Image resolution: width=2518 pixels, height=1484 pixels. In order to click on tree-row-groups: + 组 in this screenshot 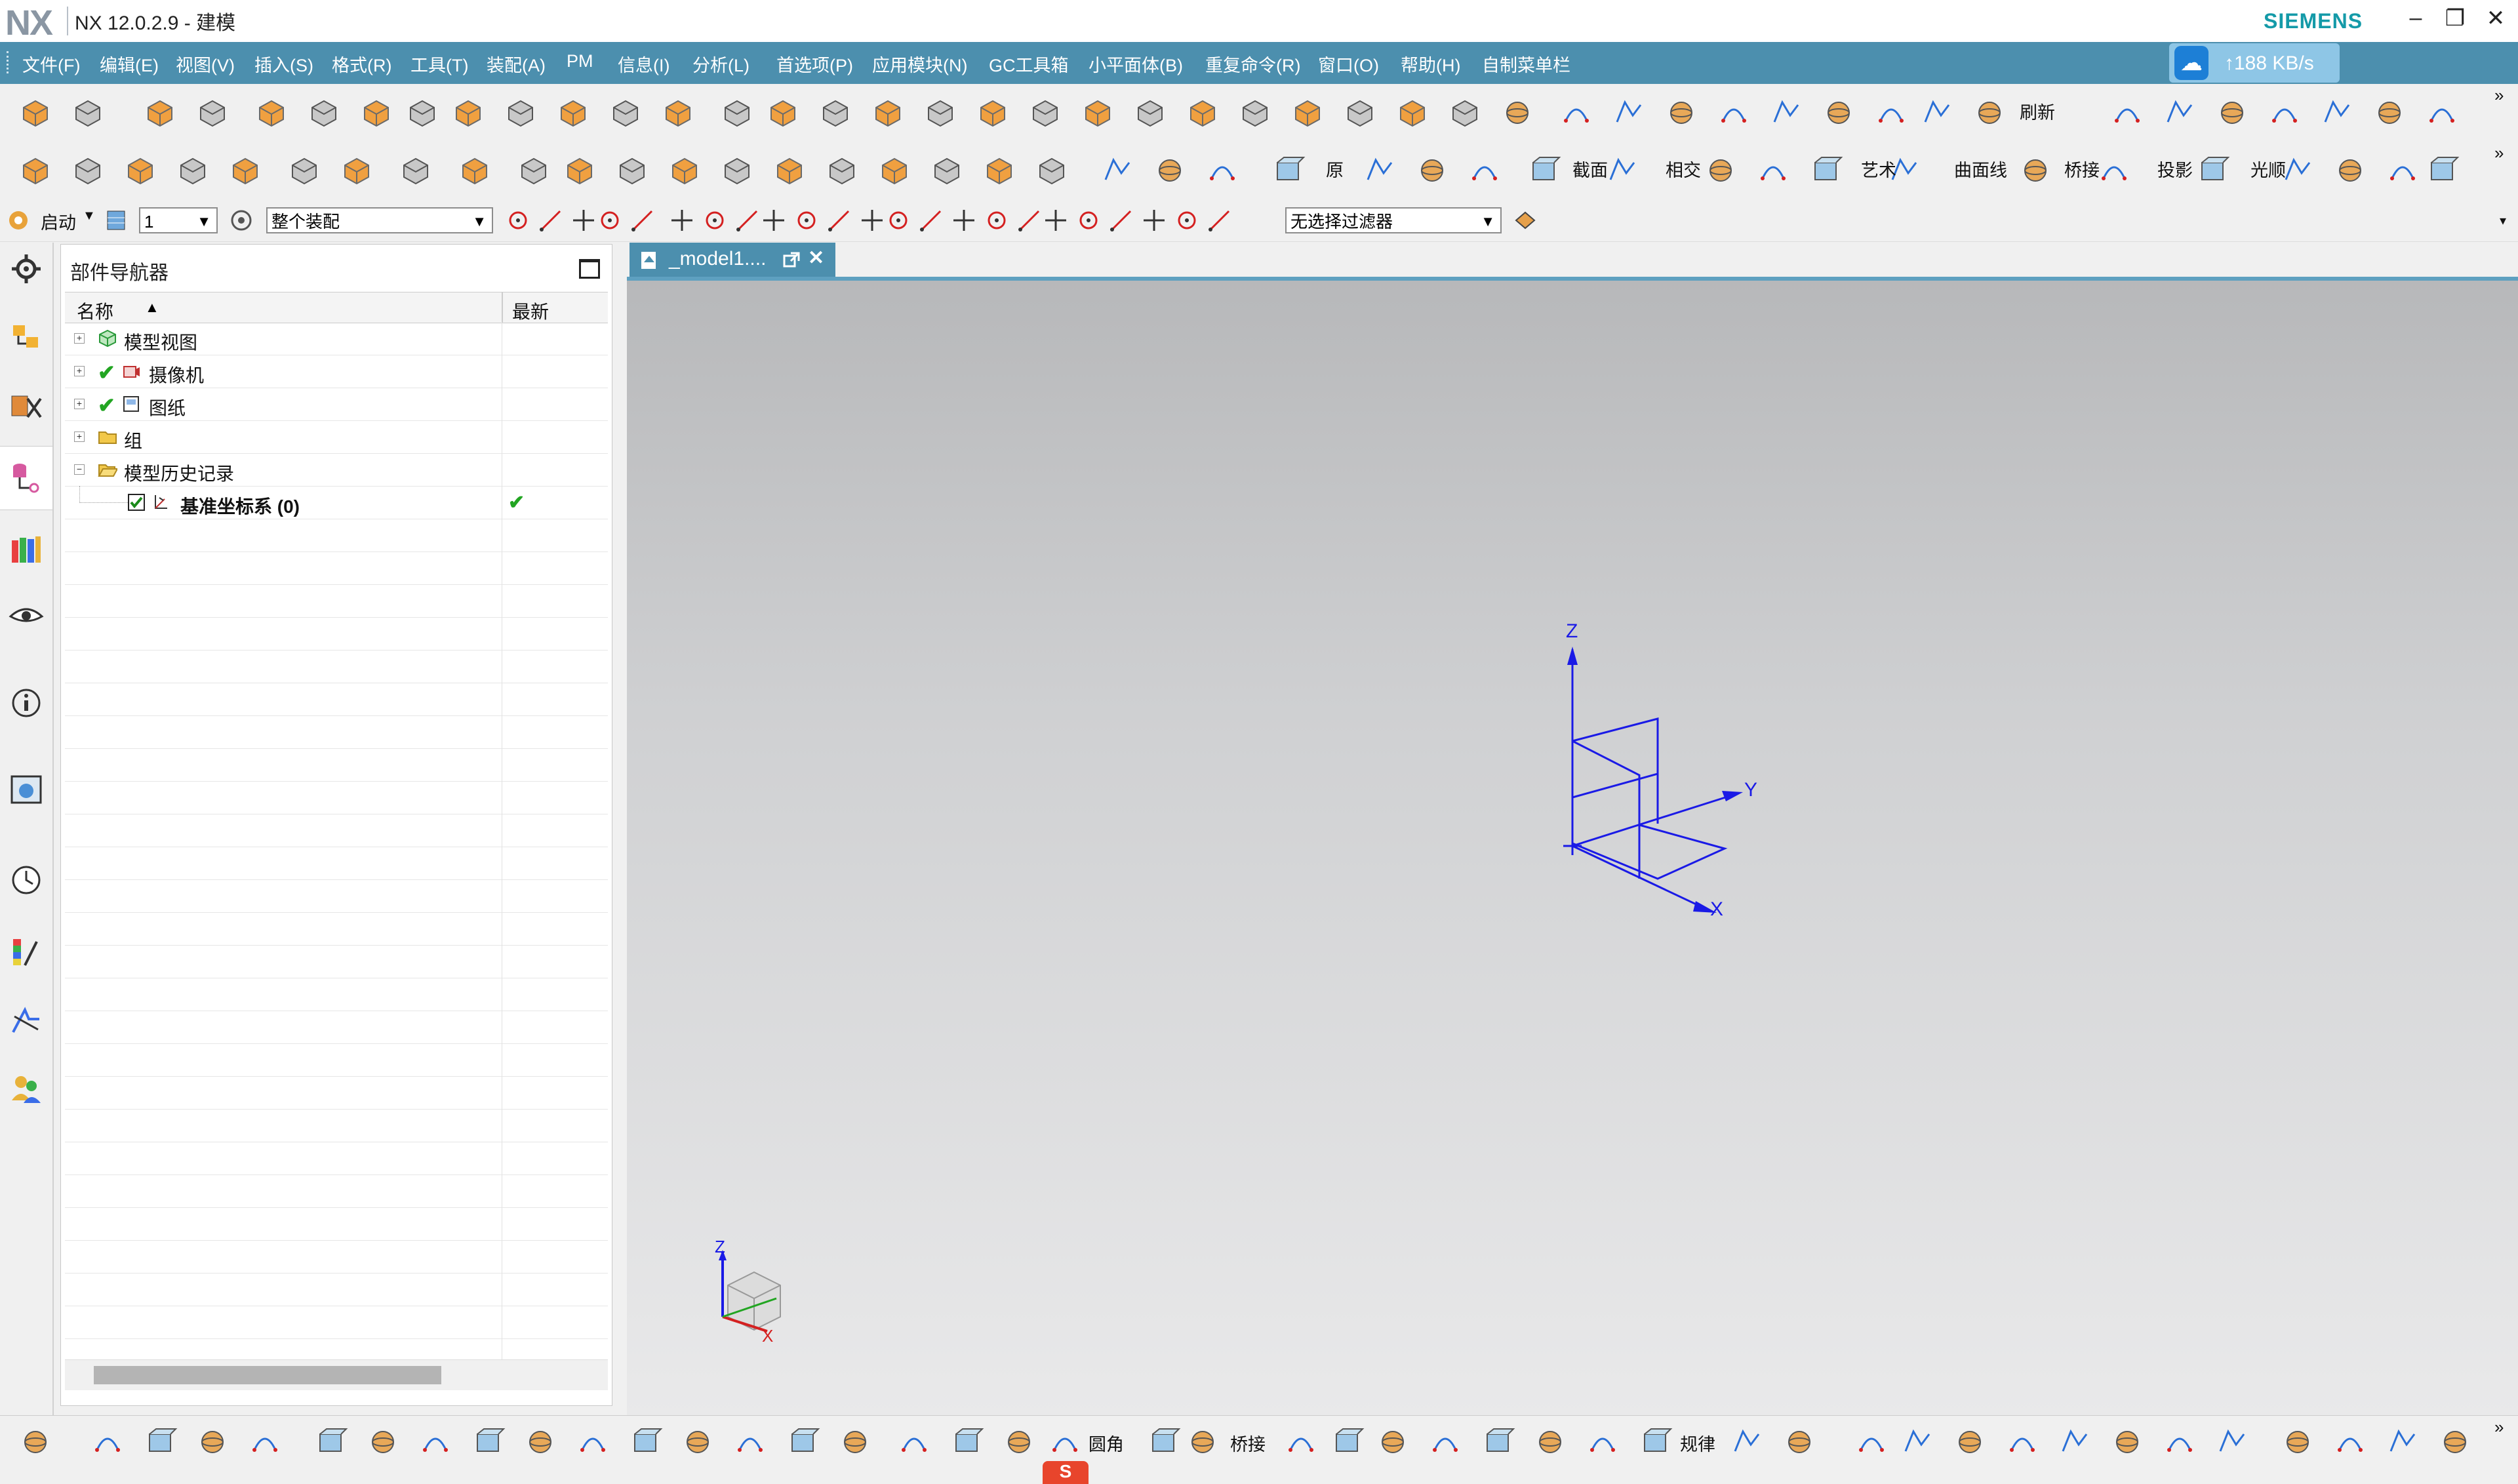, I will do `click(337, 437)`.